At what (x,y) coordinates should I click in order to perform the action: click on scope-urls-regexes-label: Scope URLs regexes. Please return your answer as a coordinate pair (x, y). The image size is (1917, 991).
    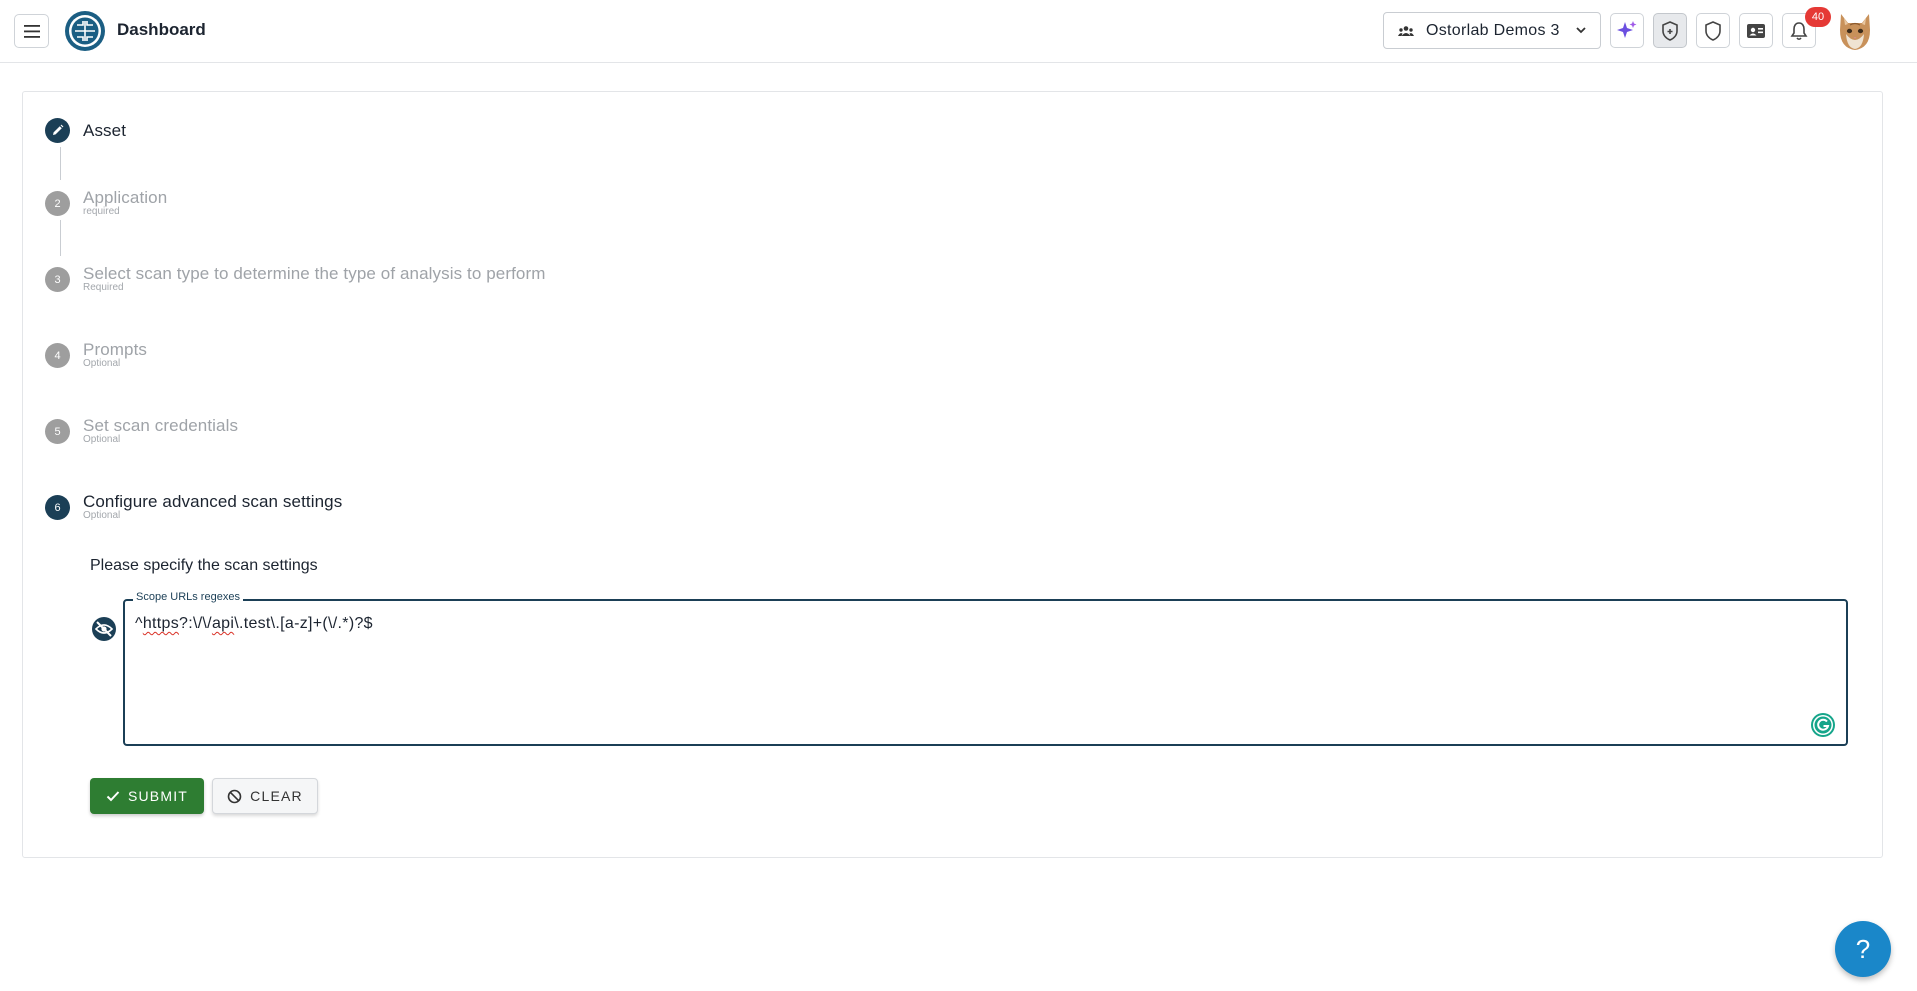
    Looking at the image, I should click on (188, 597).